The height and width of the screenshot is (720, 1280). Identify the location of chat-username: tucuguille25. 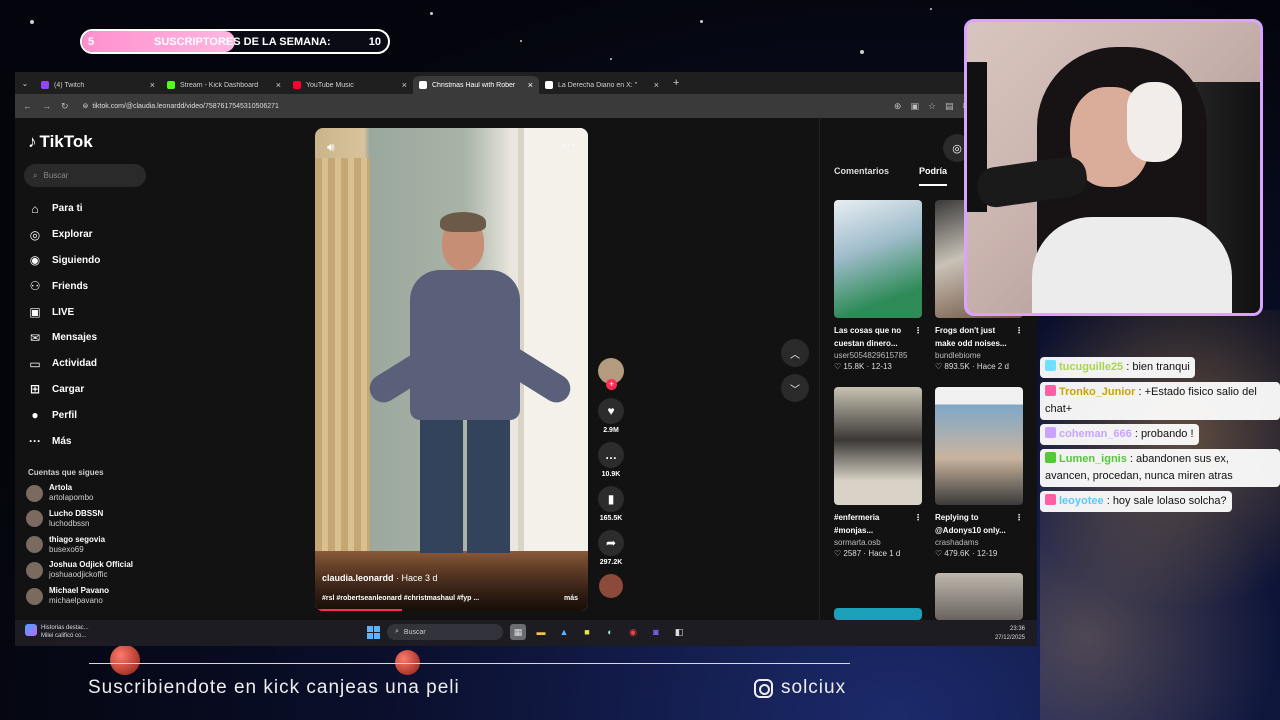
(1091, 367).